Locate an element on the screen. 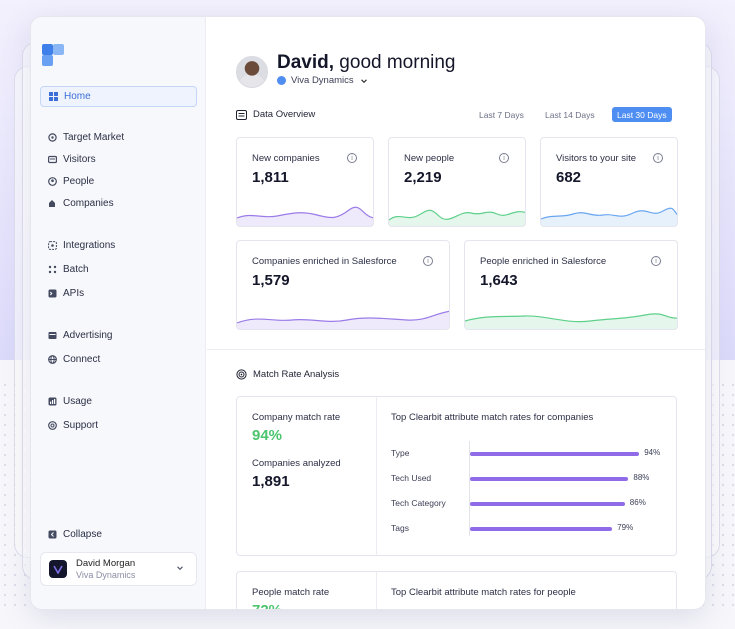 The width and height of the screenshot is (735, 629). batch-icon is located at coordinates (52, 269).